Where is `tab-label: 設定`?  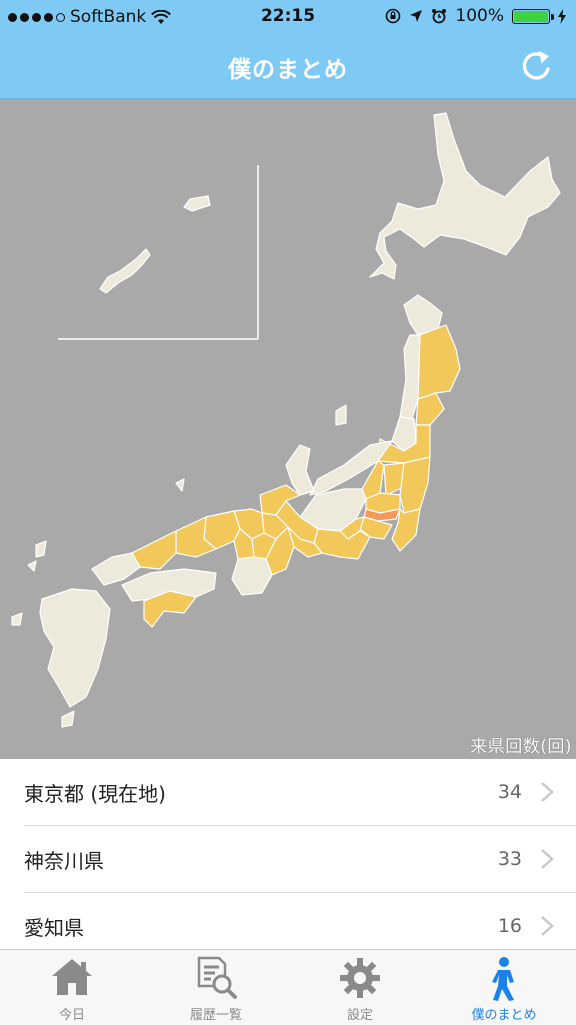
tab-label: 設定 is located at coordinates (359, 1015).